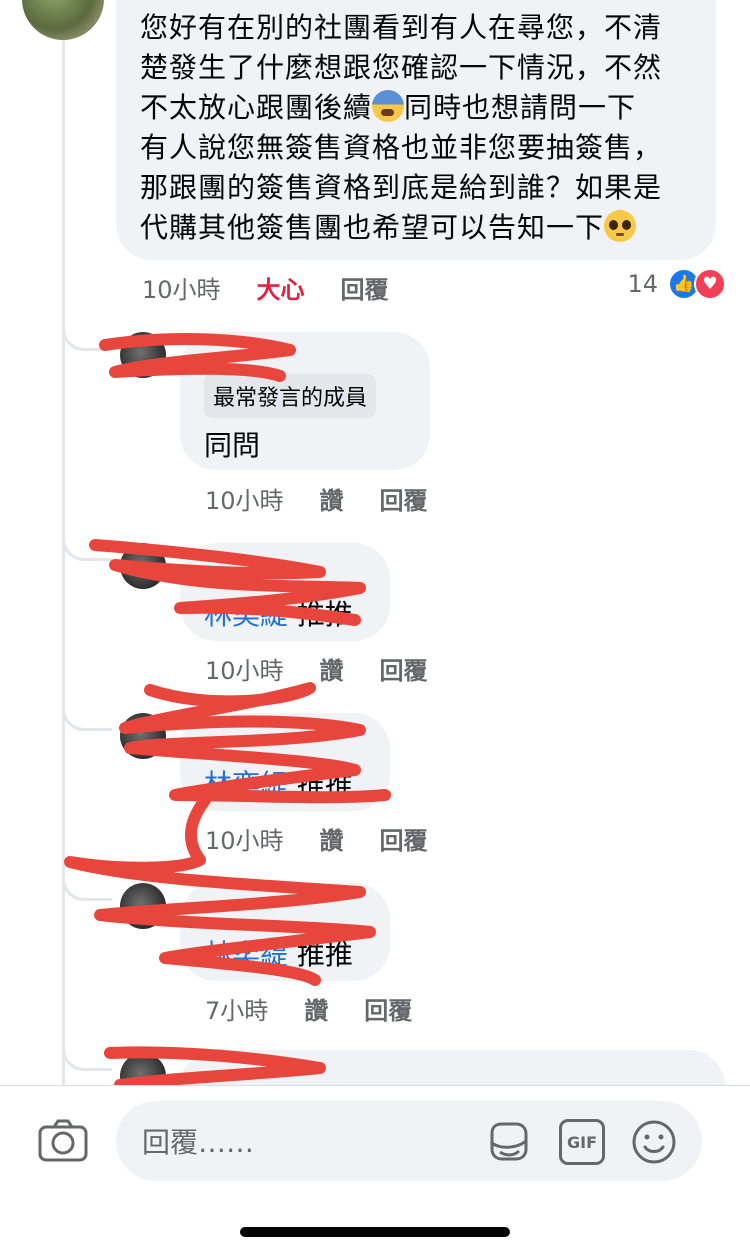 The width and height of the screenshot is (750, 1255). What do you see at coordinates (375, 1232) in the screenshot?
I see `home-indicator` at bounding box center [375, 1232].